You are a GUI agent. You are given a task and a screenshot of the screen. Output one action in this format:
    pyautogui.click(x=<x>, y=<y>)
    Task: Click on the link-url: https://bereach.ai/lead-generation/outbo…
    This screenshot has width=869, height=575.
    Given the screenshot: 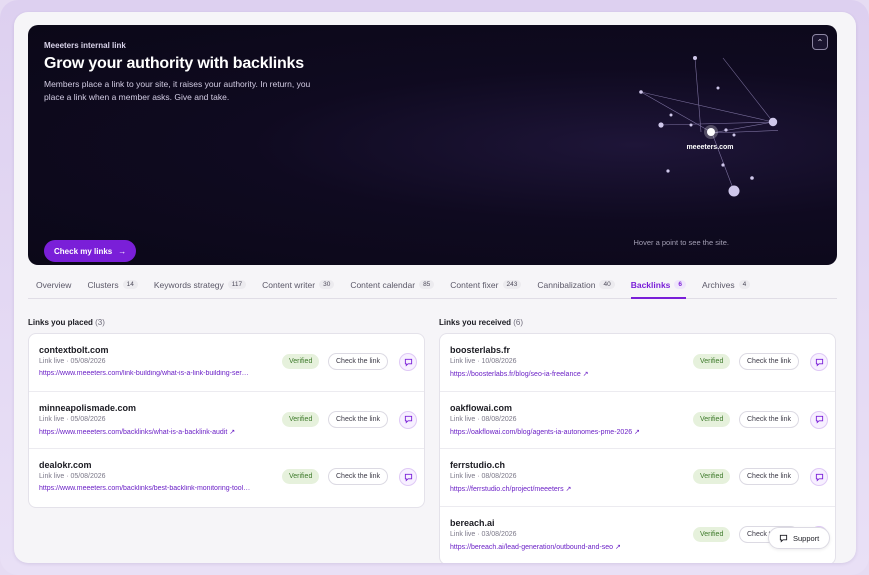 What is the action you would take?
    pyautogui.click(x=570, y=547)
    